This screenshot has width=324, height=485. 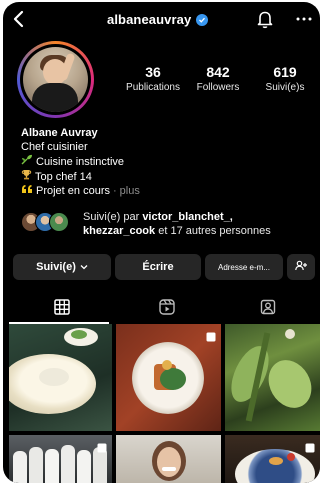 I want to click on bio-line-cuisine: Cuisine instinctive, so click(x=80, y=161).